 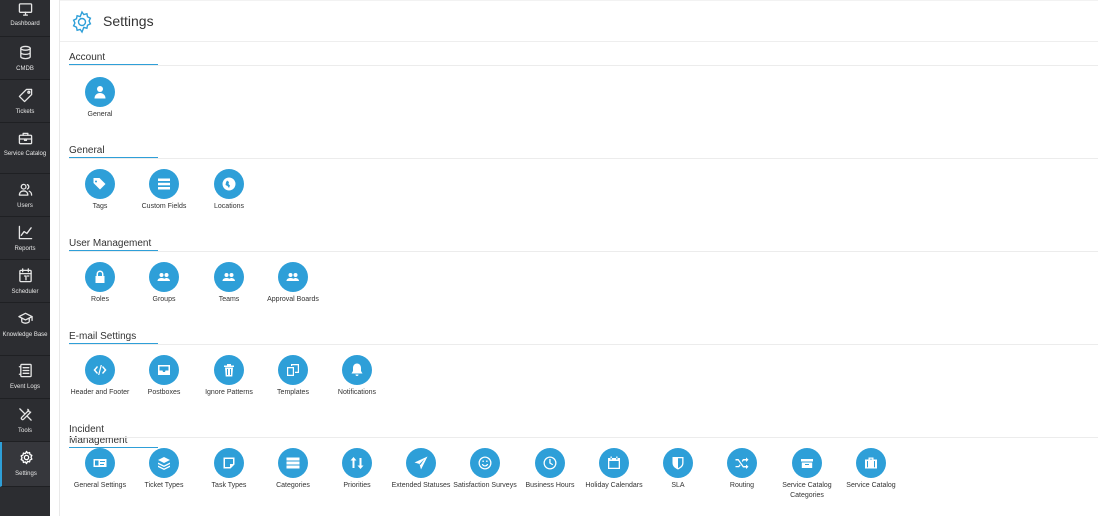 I want to click on briefcase-icon, so click(x=871, y=463).